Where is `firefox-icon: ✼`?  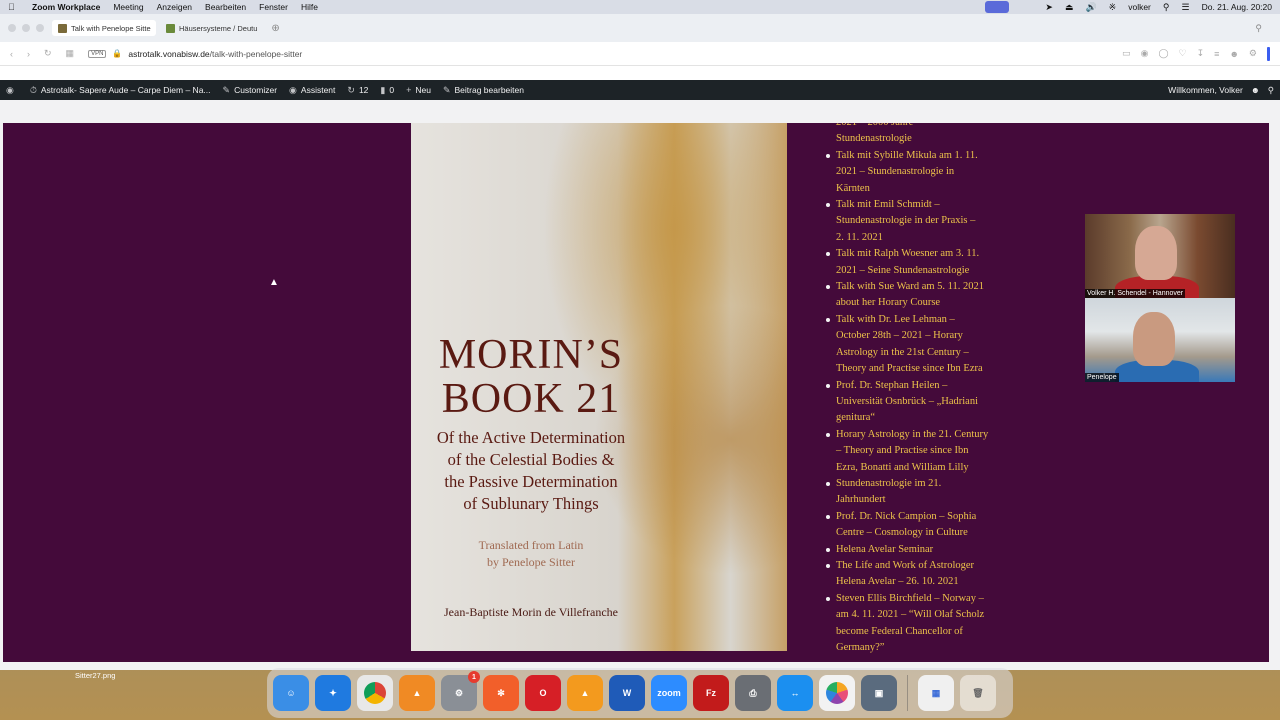 firefox-icon: ✼ is located at coordinates (501, 693).